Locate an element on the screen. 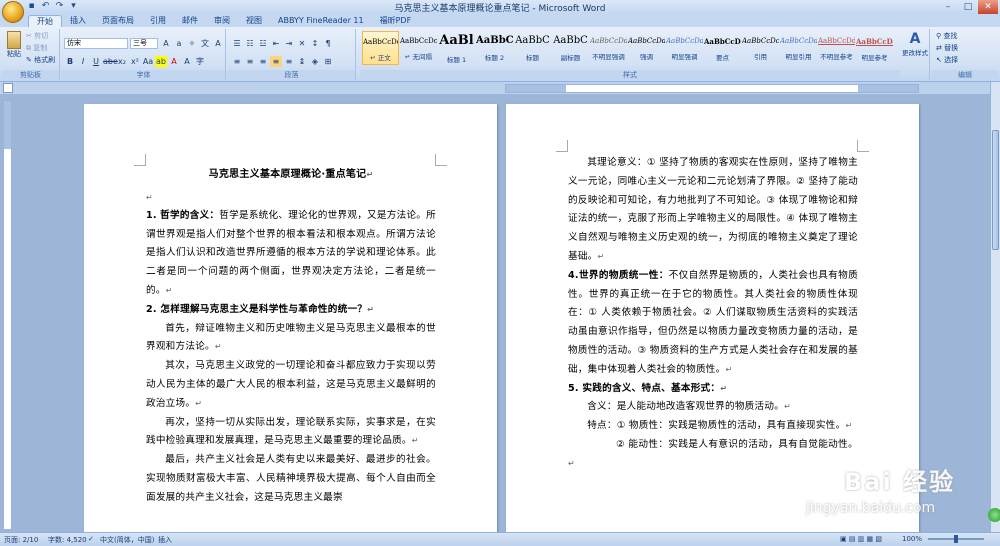 The image size is (1000, 546). ruler-right-margin is located at coordinates (888, 88).